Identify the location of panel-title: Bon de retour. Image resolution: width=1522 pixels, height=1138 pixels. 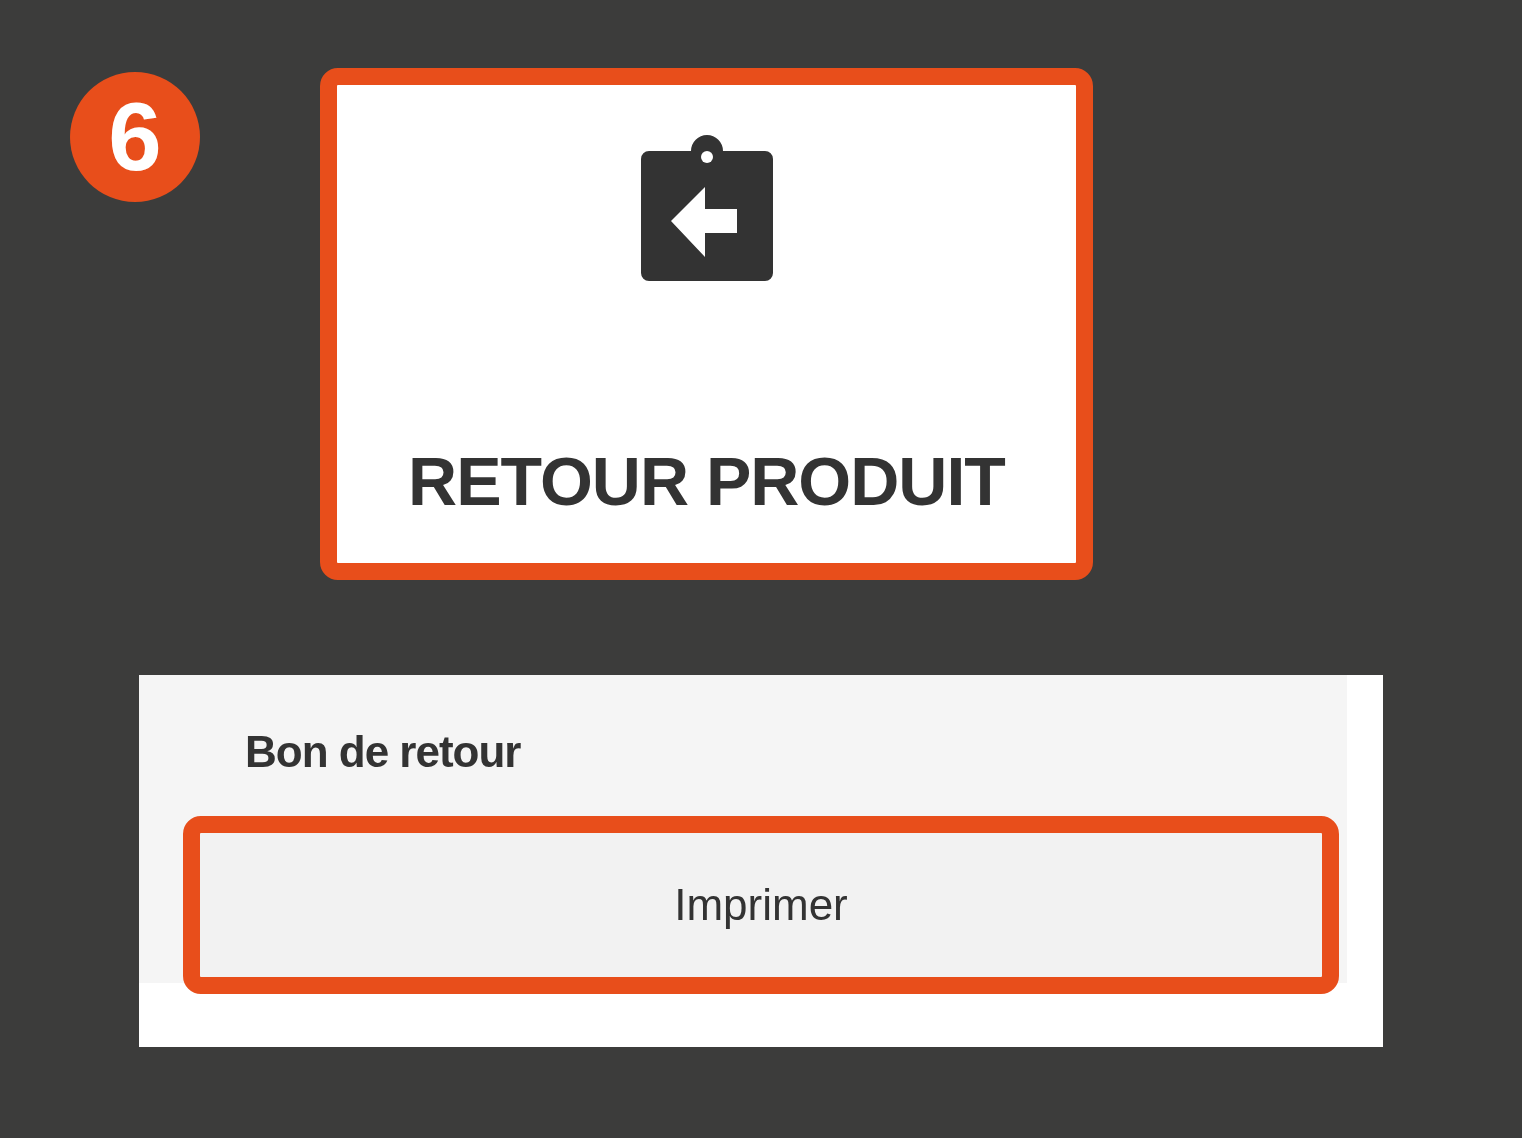
(383, 752).